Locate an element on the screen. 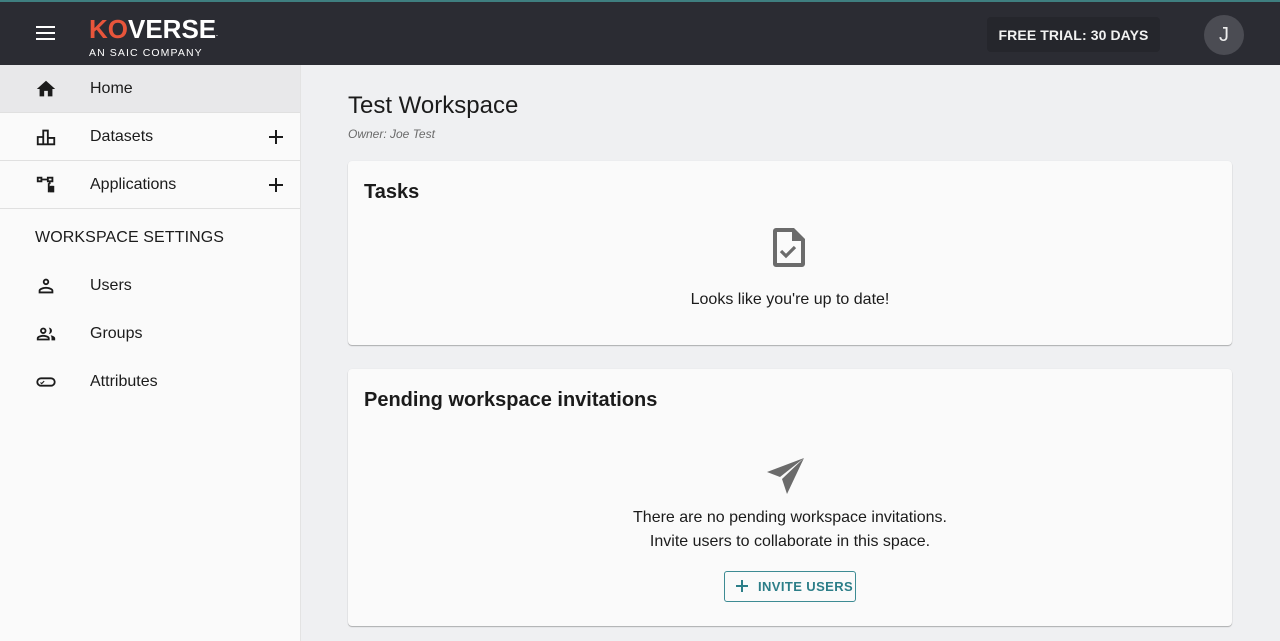  sidebar-item-label: Home is located at coordinates (111, 88).